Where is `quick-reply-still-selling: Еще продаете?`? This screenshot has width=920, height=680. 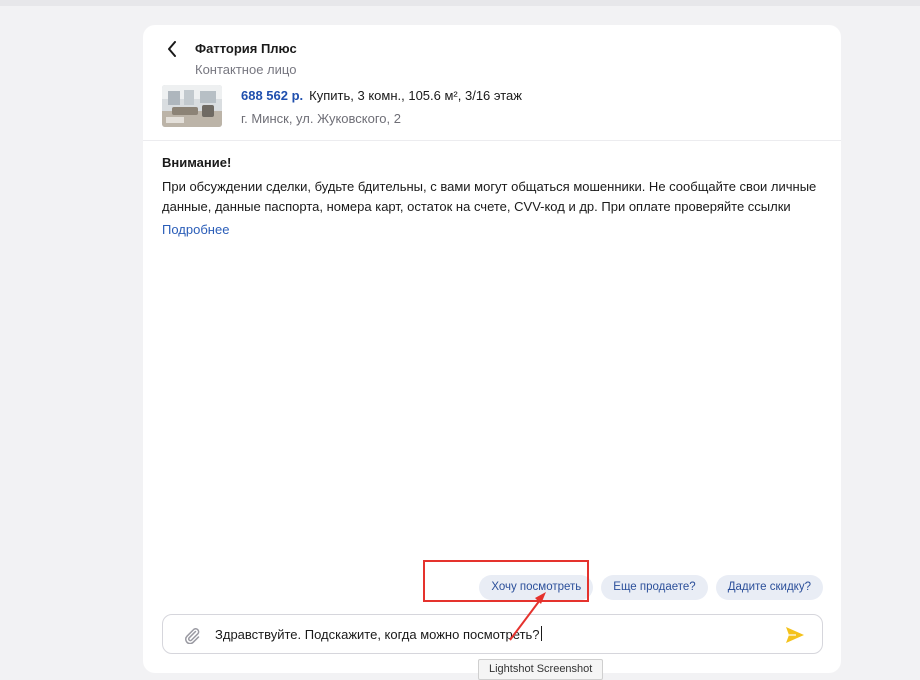
quick-reply-still-selling: Еще продаете? is located at coordinates (654, 587).